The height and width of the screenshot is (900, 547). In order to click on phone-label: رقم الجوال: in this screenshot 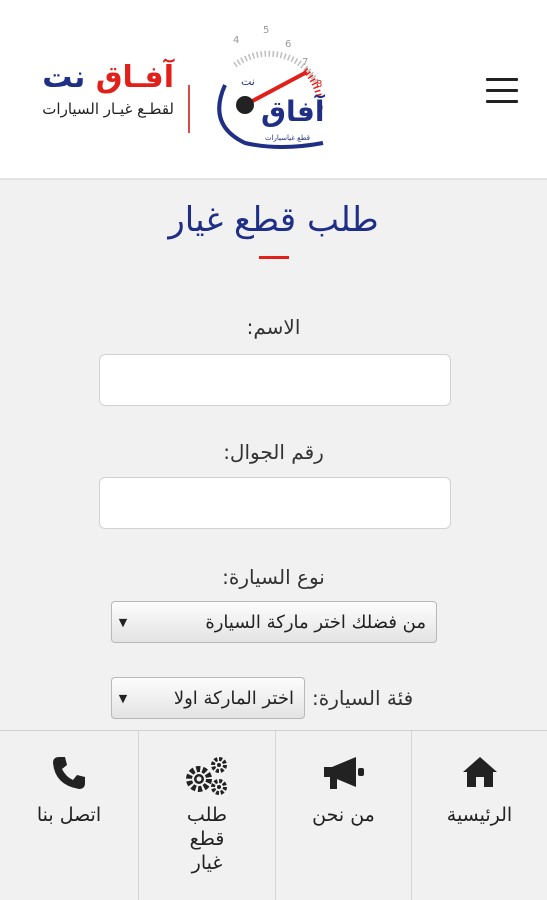, I will do `click(273, 452)`.